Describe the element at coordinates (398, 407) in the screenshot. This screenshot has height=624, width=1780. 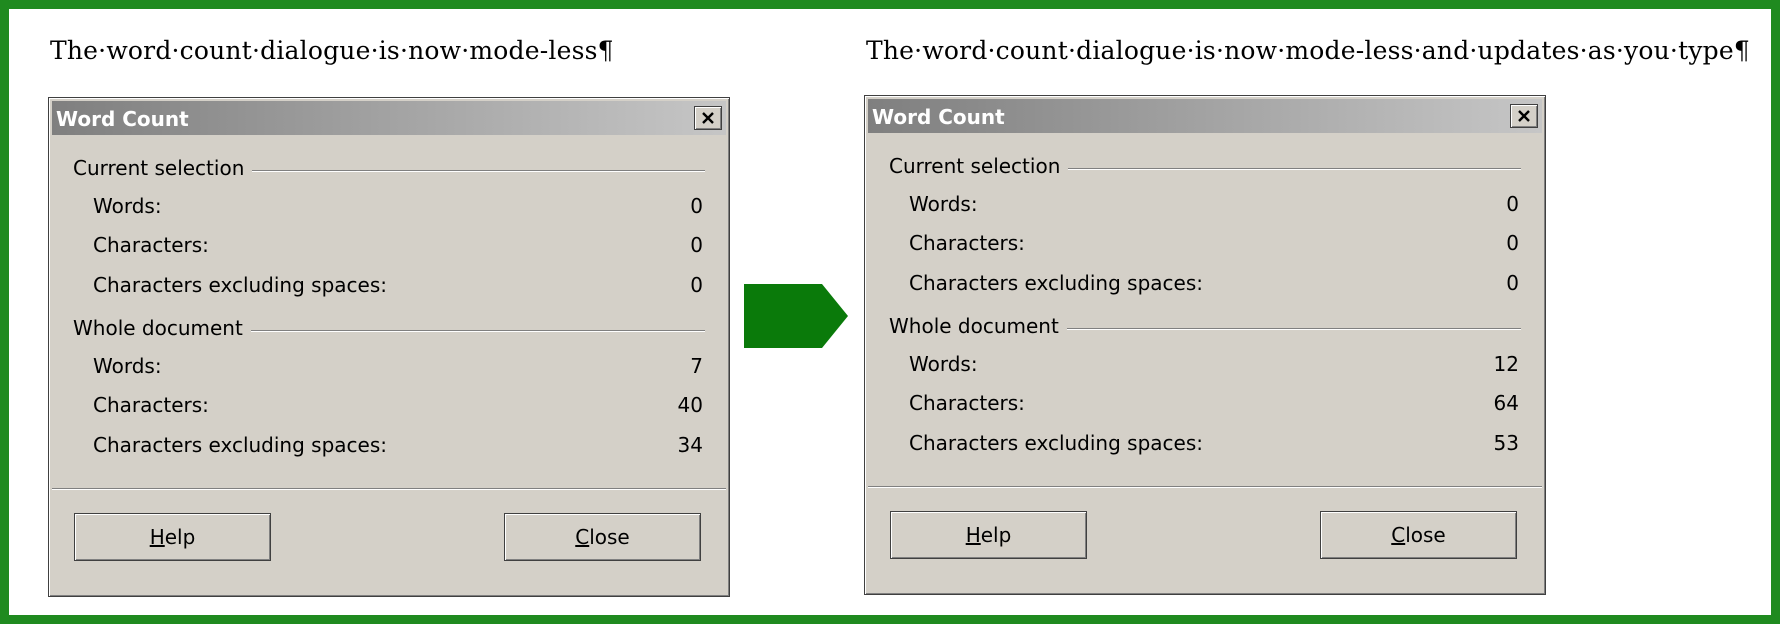
I see `stat-row: Characters: 40` at that location.